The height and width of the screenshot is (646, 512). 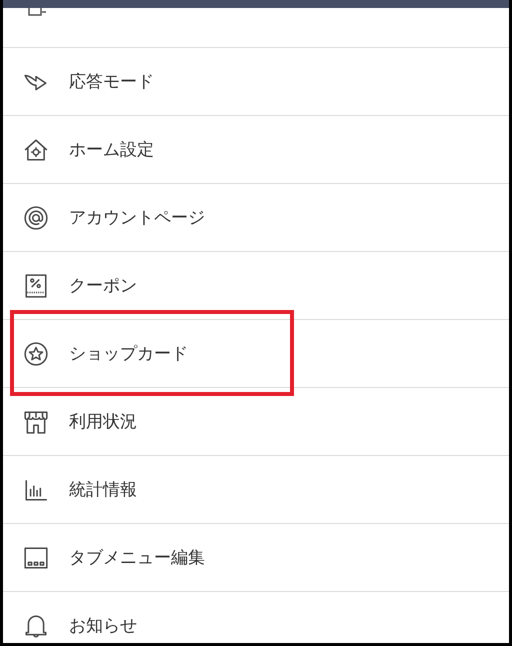 What do you see at coordinates (256, 490) in the screenshot?
I see `menu-item: 統計情報` at bounding box center [256, 490].